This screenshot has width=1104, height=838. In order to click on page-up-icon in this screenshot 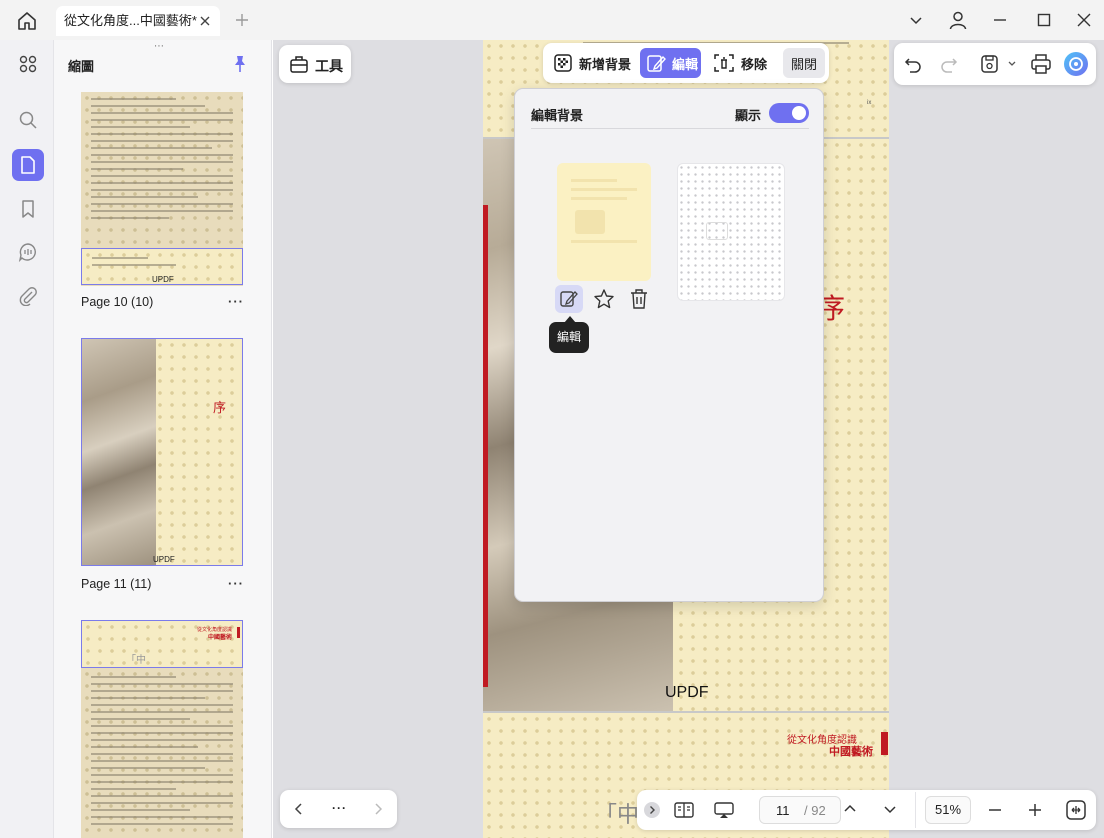, I will do `click(850, 809)`.